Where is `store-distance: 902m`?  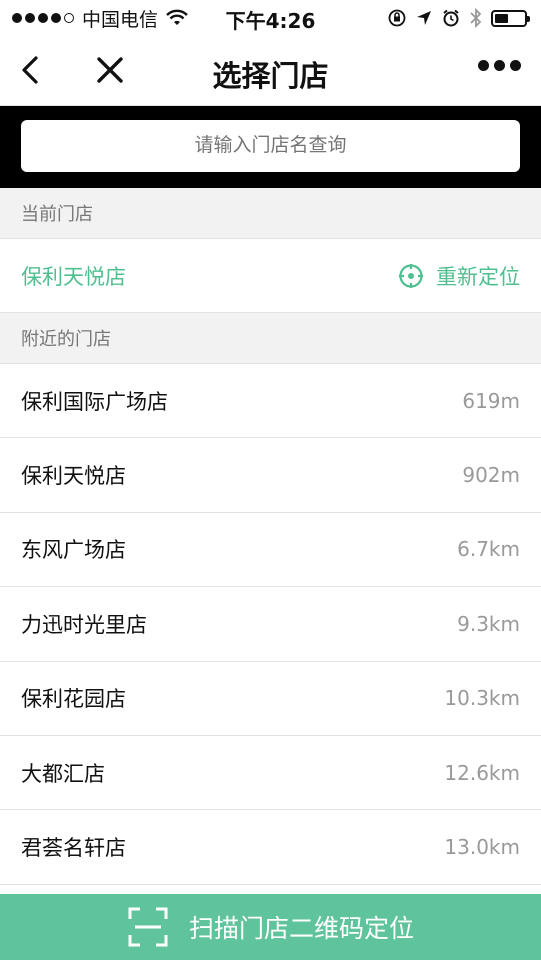
store-distance: 902m is located at coordinates (491, 475).